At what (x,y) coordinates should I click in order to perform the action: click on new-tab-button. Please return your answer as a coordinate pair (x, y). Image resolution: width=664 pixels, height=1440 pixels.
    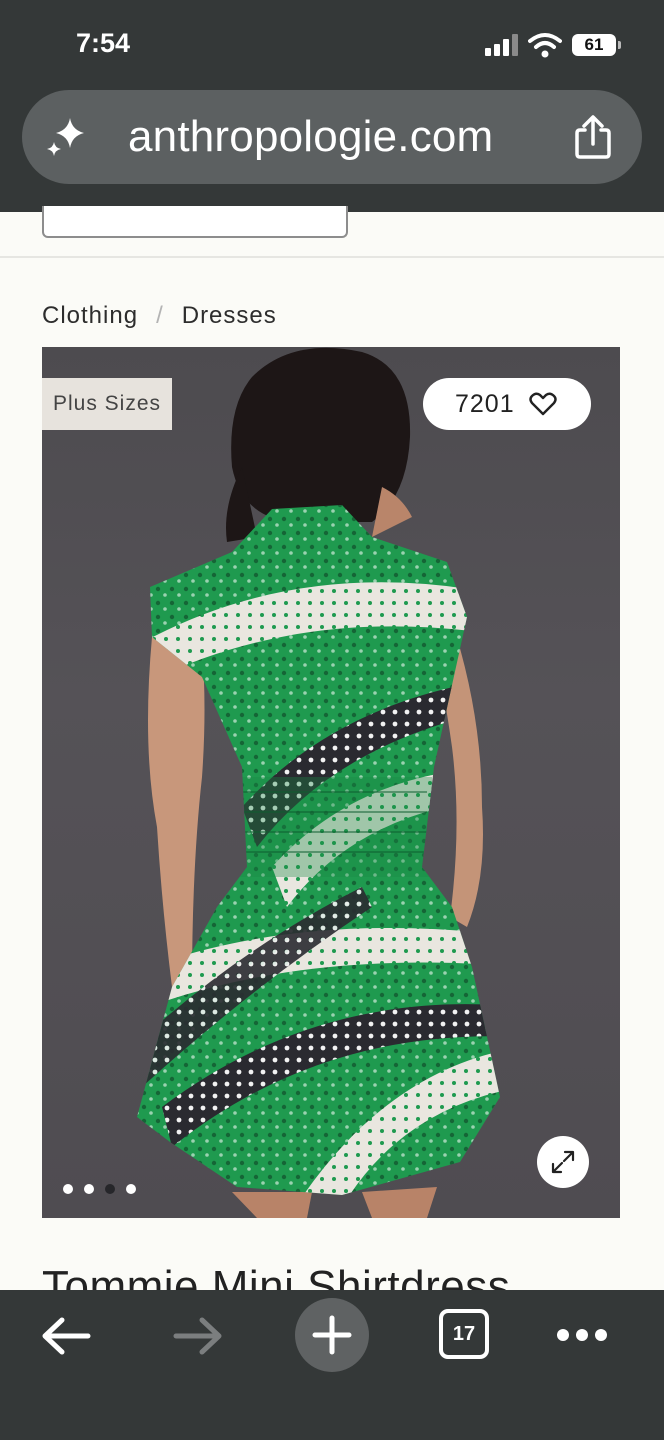
    Looking at the image, I should click on (332, 1335).